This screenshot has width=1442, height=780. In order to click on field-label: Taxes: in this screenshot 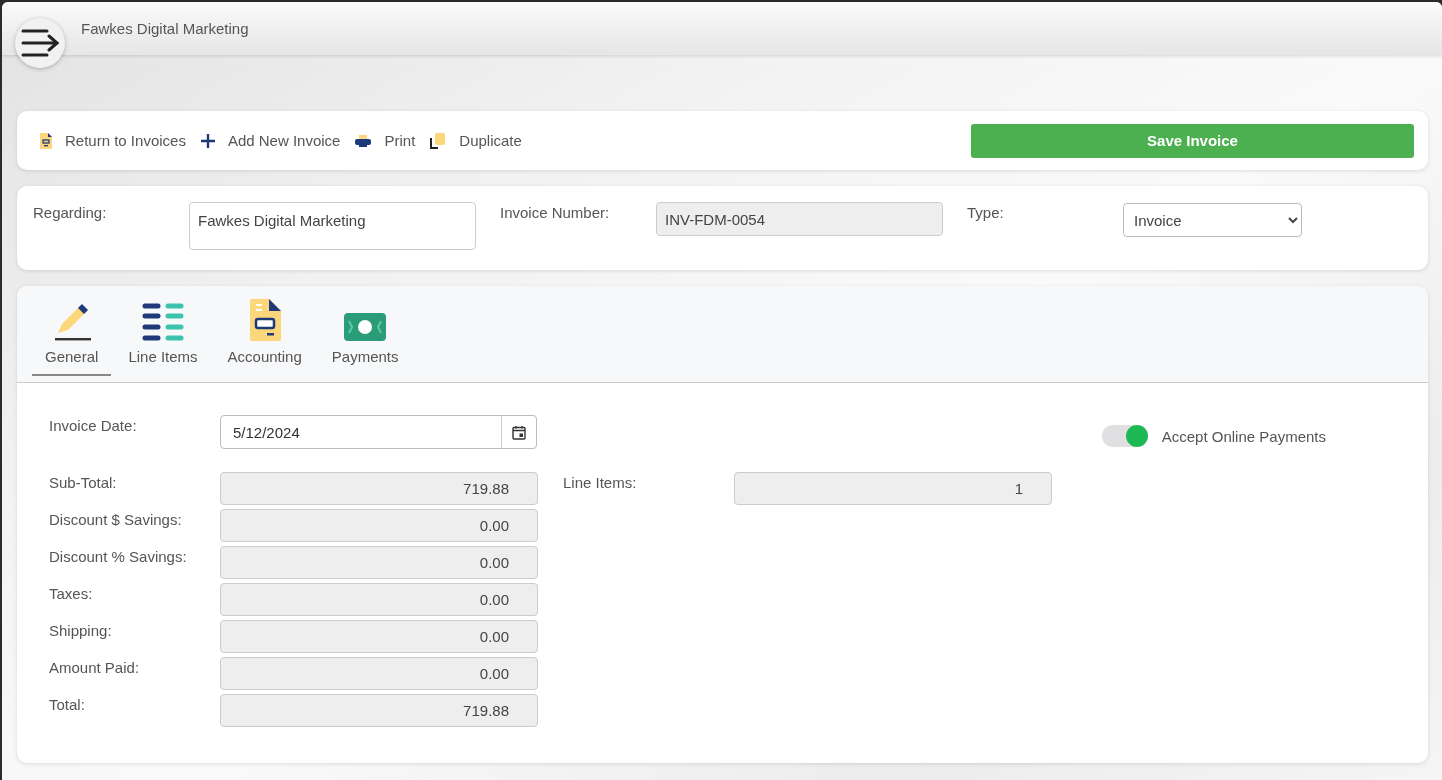, I will do `click(71, 593)`.